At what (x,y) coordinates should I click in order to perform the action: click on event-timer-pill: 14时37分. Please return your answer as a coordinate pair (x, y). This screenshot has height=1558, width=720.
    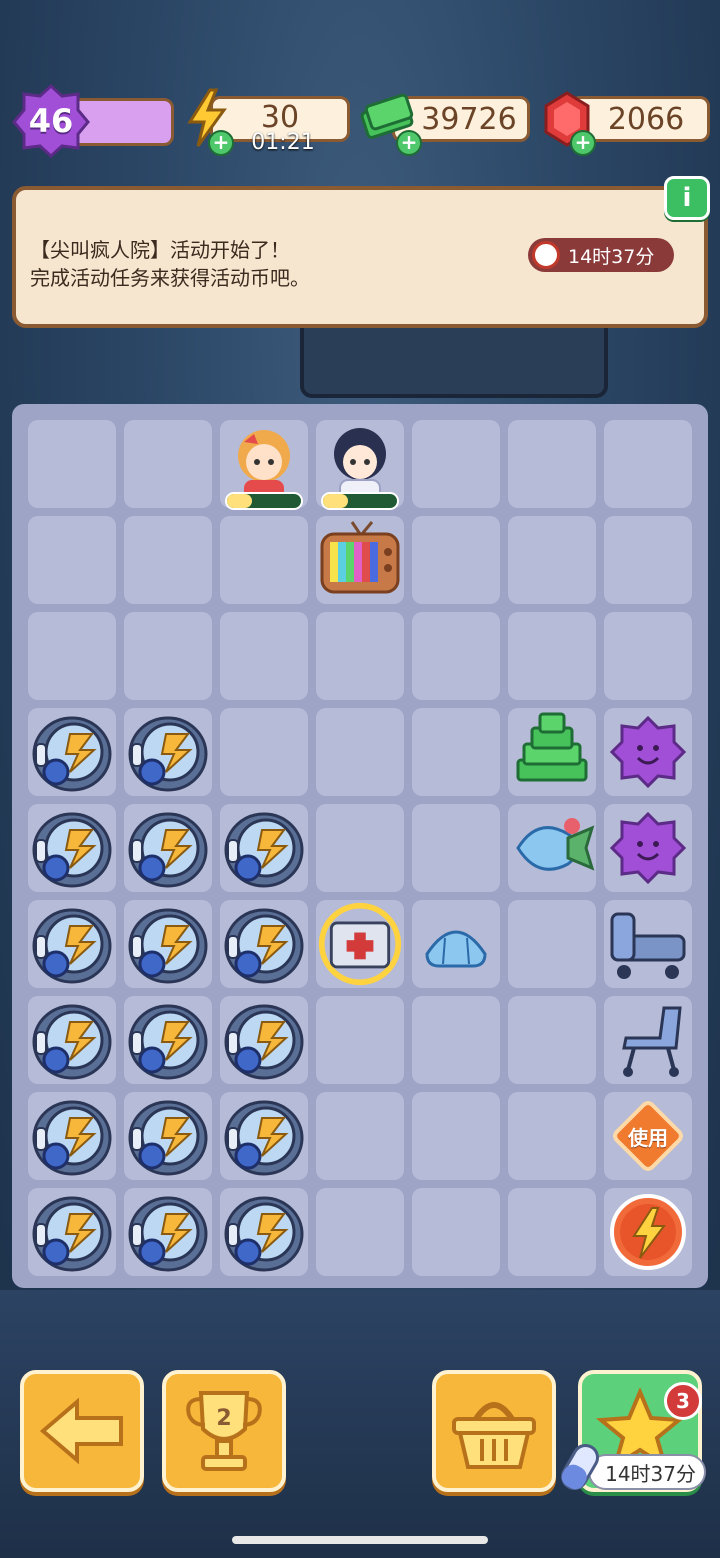
    Looking at the image, I should click on (601, 255).